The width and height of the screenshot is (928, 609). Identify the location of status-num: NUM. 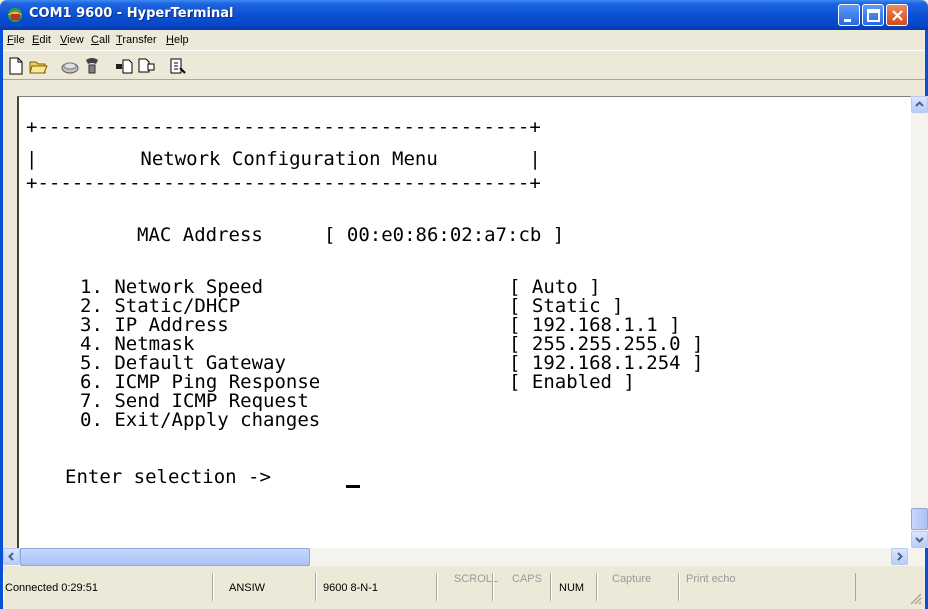
(572, 588).